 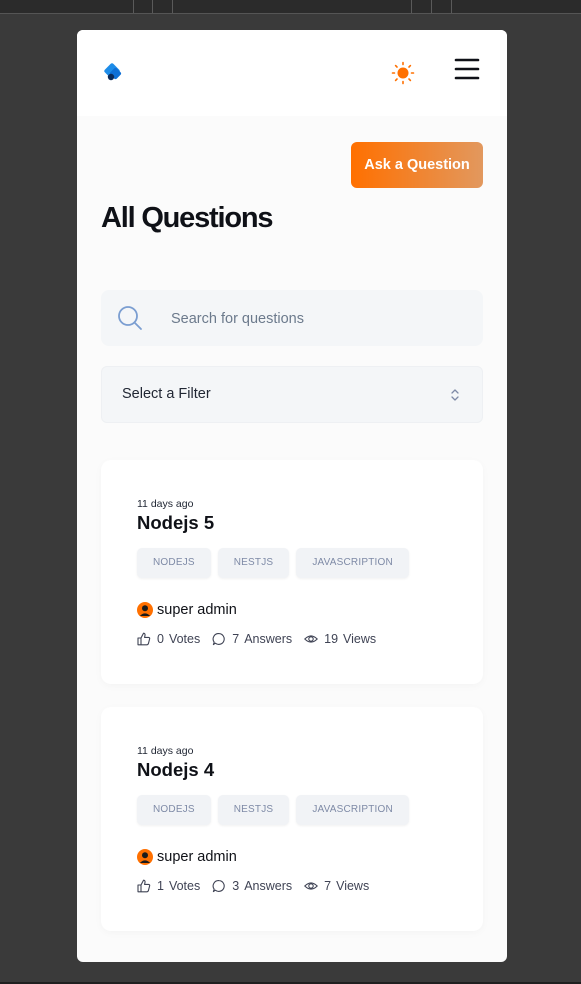 I want to click on answers-metric: 3 Answers, so click(x=252, y=886).